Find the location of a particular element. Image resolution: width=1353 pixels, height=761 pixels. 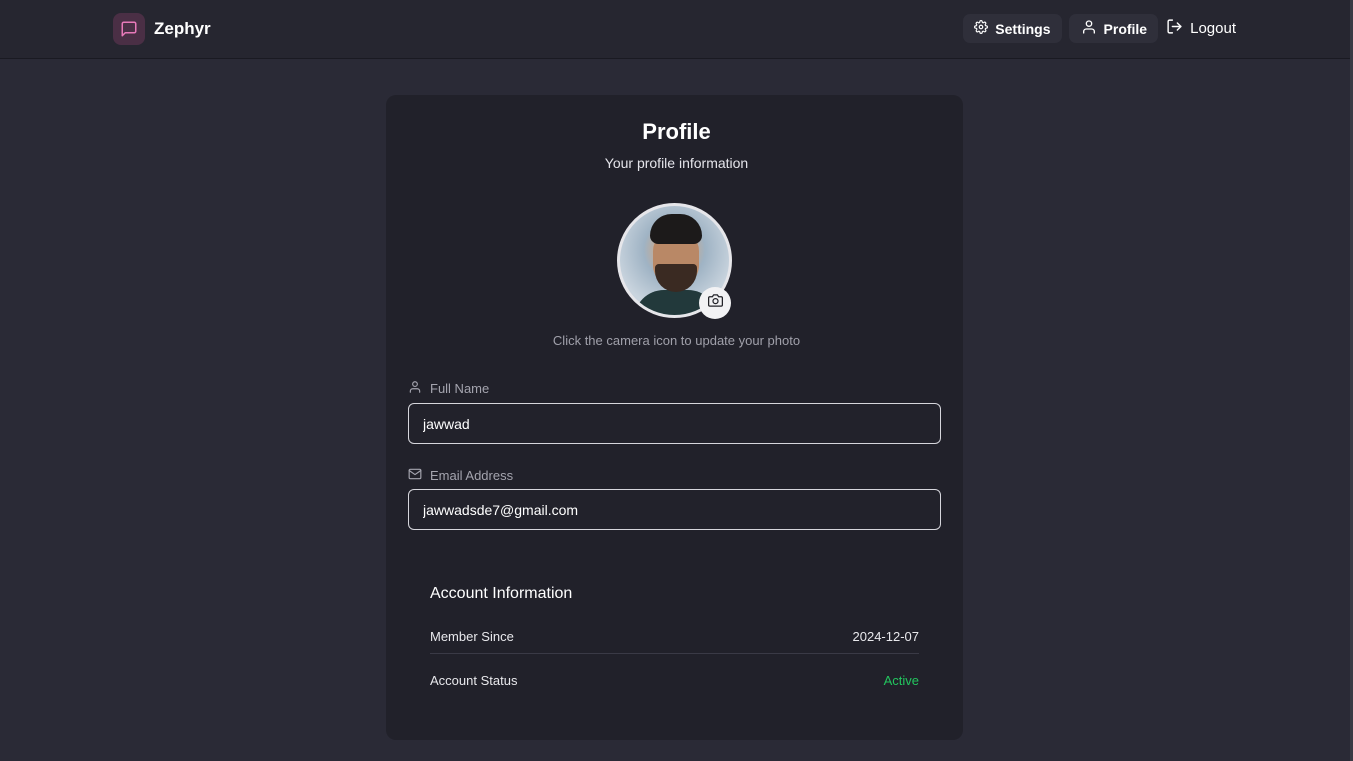

divider is located at coordinates (674, 653).